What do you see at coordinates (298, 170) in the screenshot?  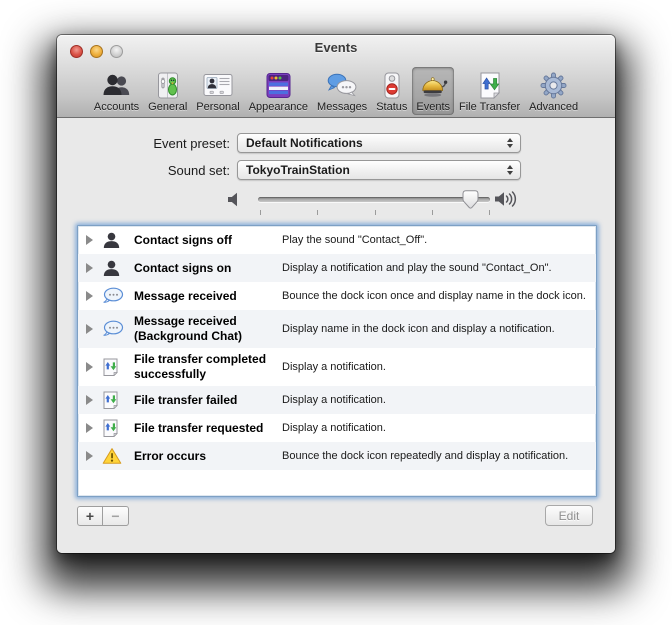 I see `popup-selected-value: TokyoTrainStation` at bounding box center [298, 170].